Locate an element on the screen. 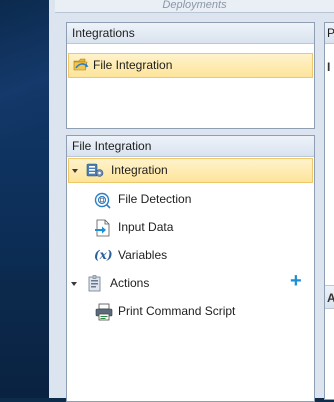 The width and height of the screenshot is (334, 402). properties-section-label: I is located at coordinates (329, 67).